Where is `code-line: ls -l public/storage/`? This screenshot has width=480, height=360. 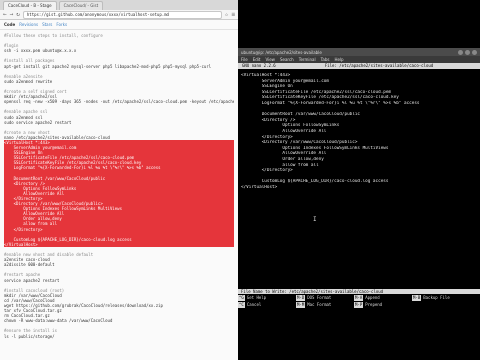 code-line: ls -l public/storage/ is located at coordinates (29, 336).